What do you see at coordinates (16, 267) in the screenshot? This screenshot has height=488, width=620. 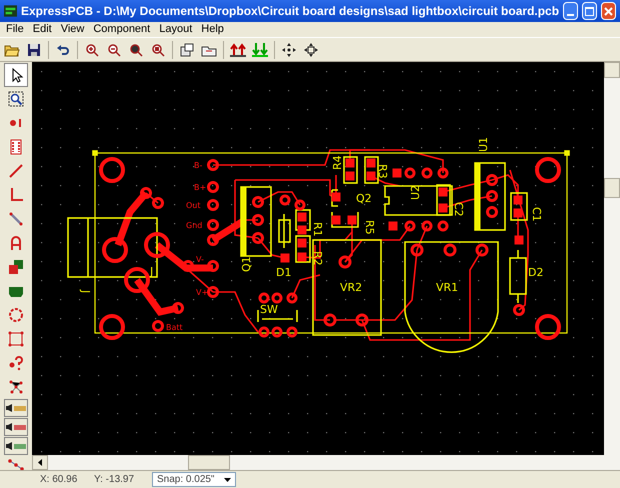 I see `overlapping-squares-icon` at bounding box center [16, 267].